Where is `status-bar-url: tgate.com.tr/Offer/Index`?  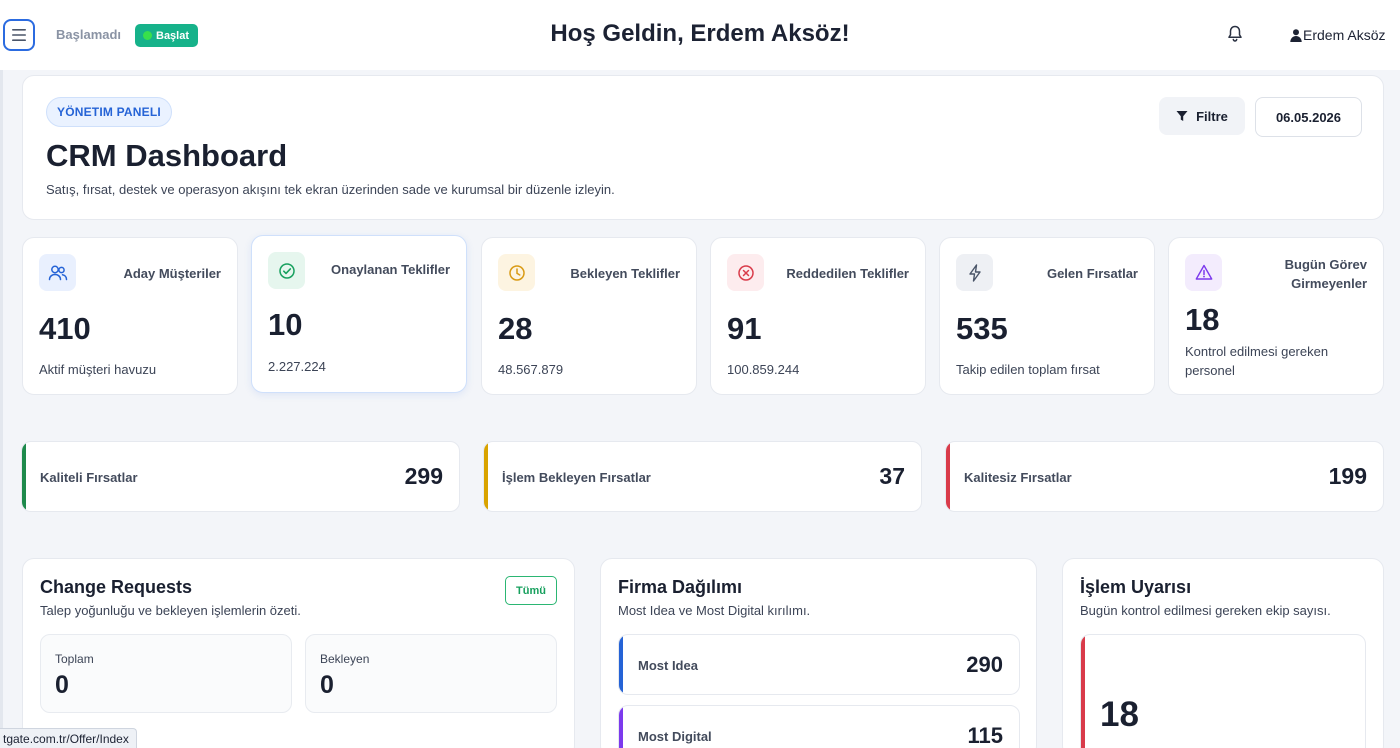 status-bar-url: tgate.com.tr/Offer/Index is located at coordinates (68, 738).